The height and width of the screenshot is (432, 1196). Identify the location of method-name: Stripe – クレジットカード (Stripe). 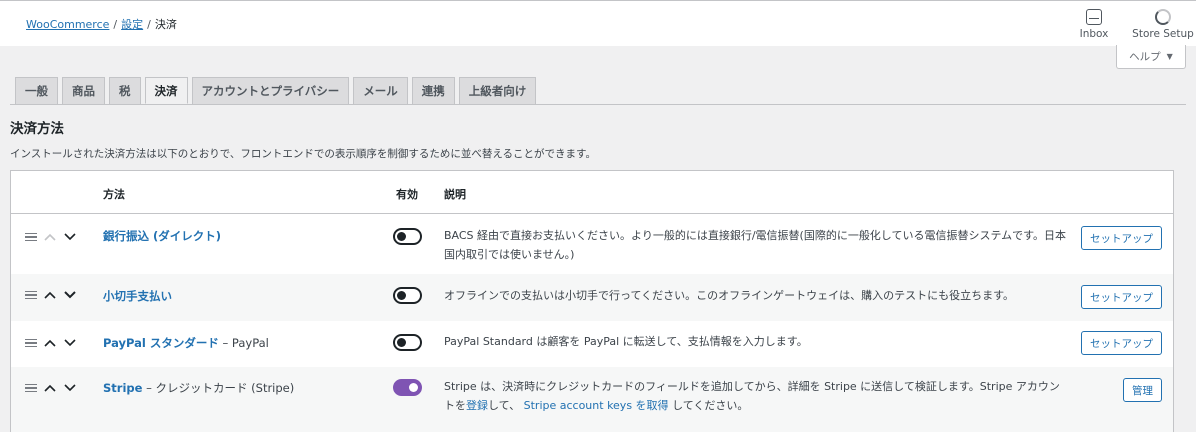
(198, 388).